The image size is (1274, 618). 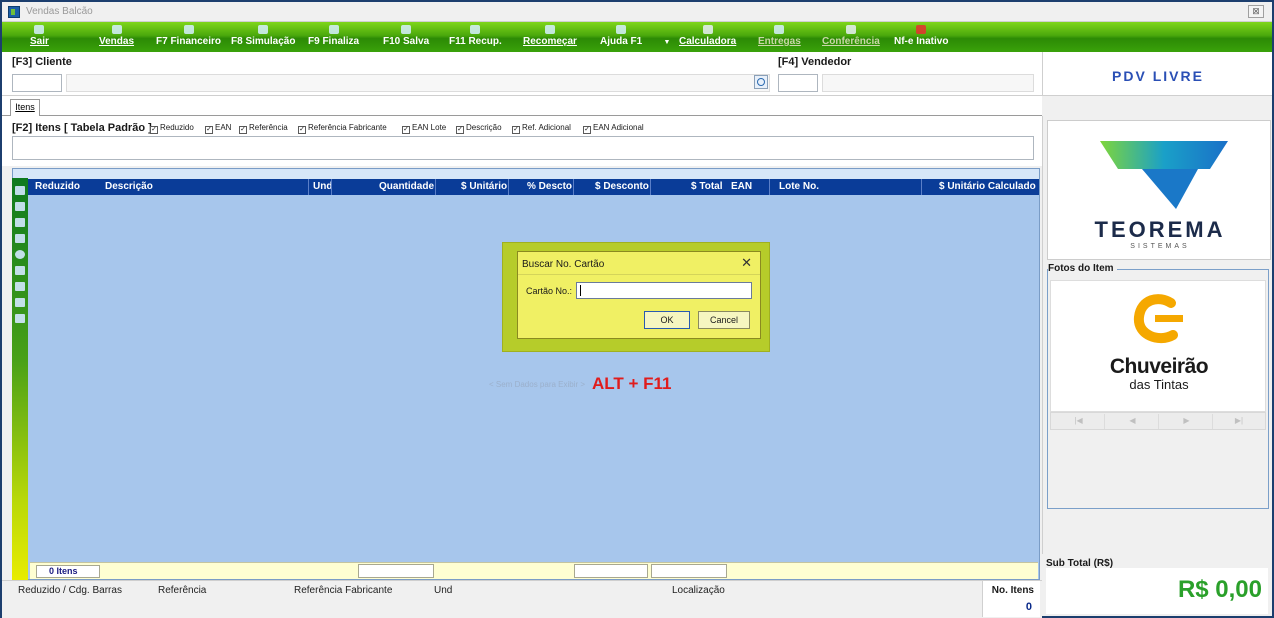 What do you see at coordinates (621, 37) in the screenshot?
I see `toolbar-ajuda-button: Ajuda F1` at bounding box center [621, 37].